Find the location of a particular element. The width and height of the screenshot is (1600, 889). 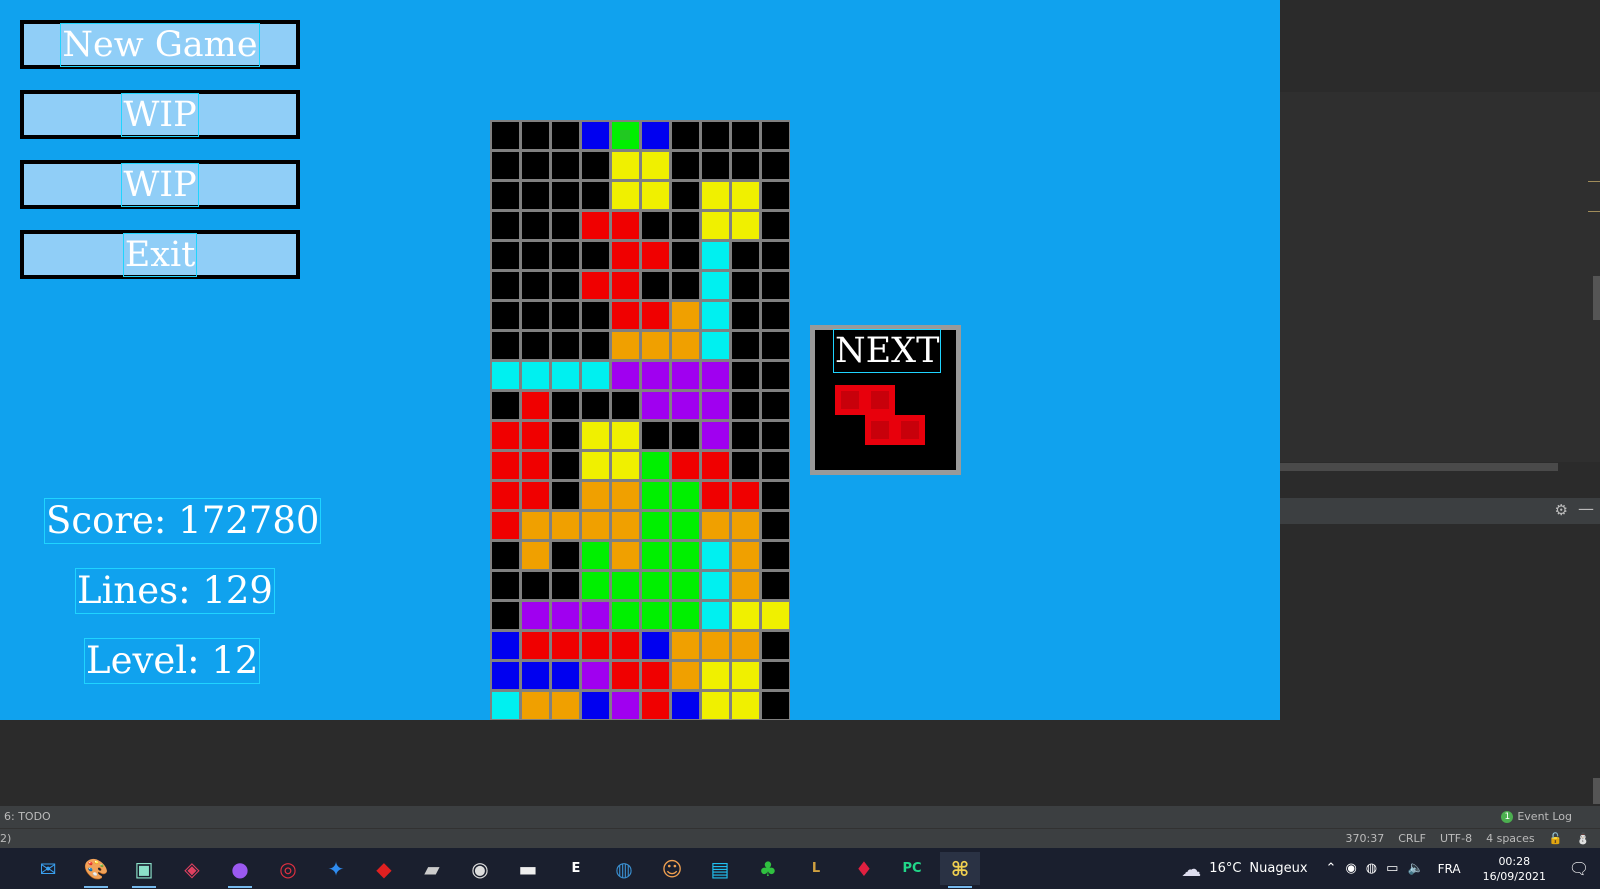

battlenet-icon: ✦ is located at coordinates (336, 868).